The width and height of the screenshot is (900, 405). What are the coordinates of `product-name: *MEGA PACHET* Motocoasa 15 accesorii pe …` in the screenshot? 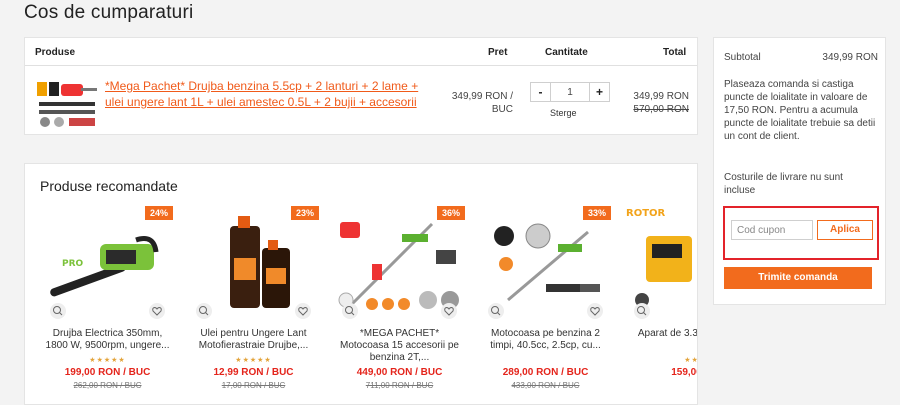 It's located at (399, 346).